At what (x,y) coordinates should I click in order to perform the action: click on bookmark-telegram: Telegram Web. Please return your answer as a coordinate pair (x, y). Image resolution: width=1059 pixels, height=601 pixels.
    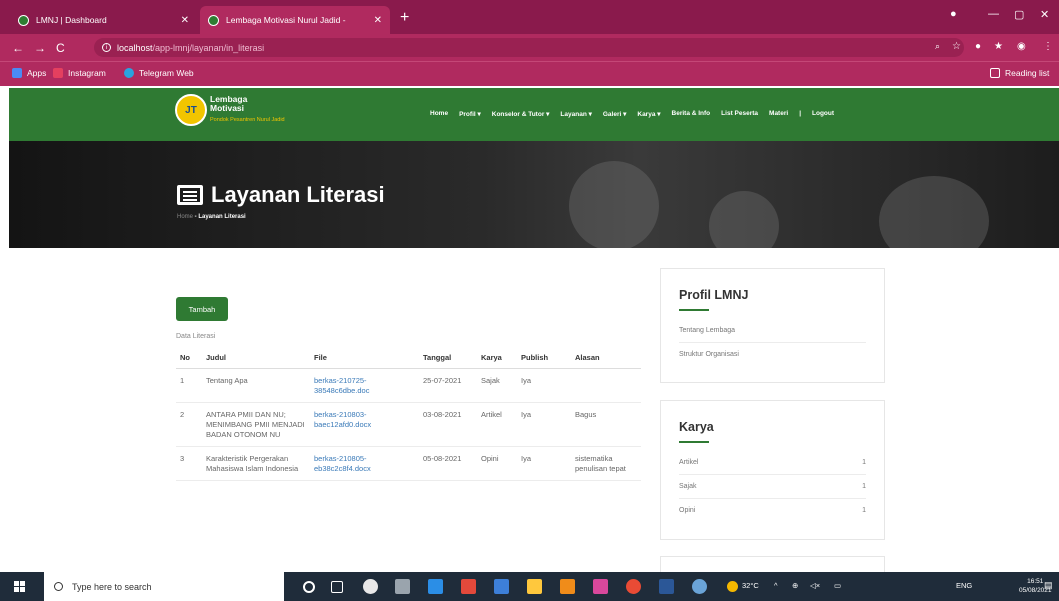
    Looking at the image, I should click on (159, 73).